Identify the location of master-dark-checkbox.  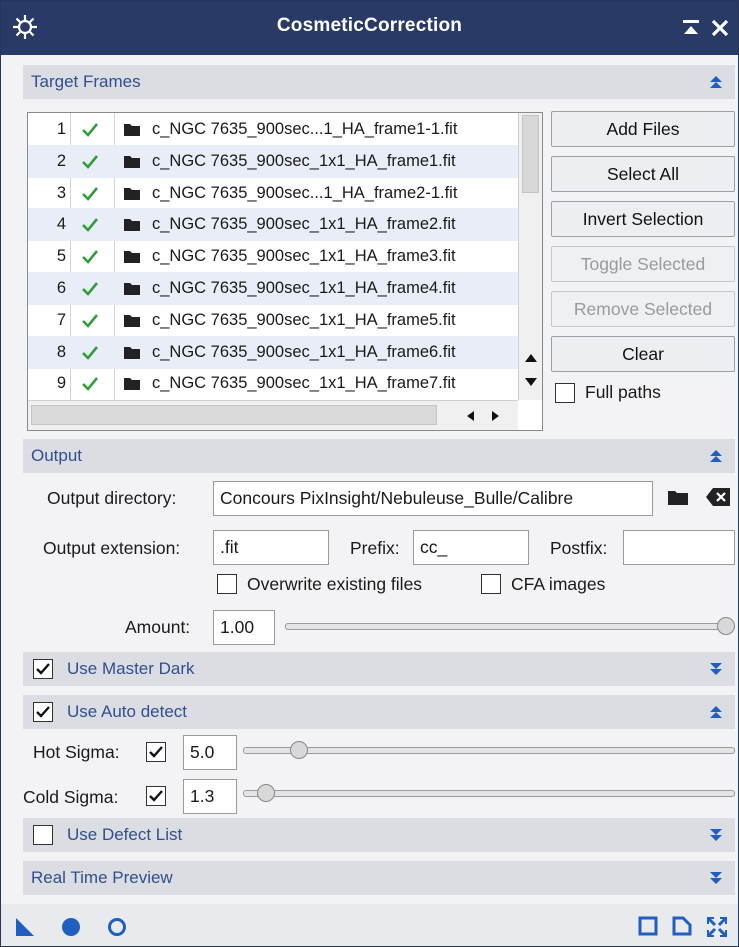
(43, 669).